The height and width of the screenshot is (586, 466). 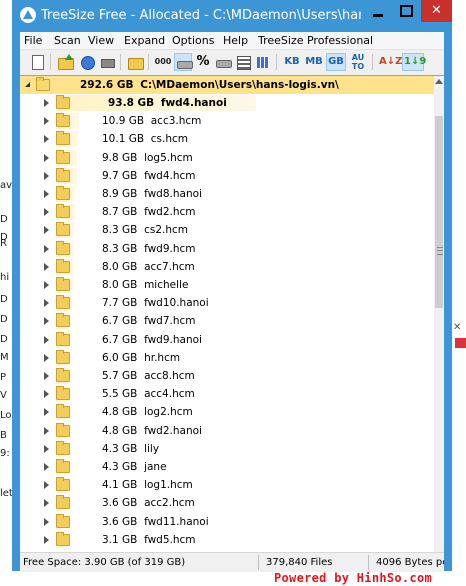 I want to click on explorer-button, so click(x=135, y=62).